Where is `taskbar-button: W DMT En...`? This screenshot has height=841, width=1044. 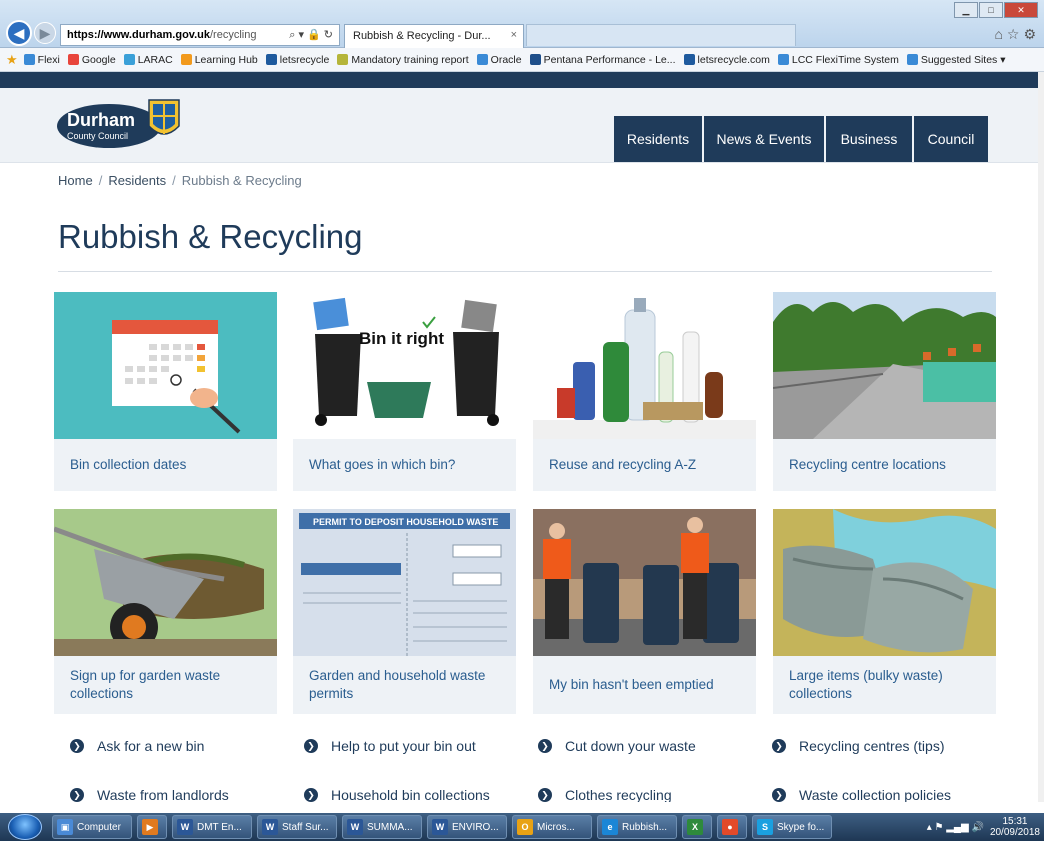 taskbar-button: W DMT En... is located at coordinates (212, 827).